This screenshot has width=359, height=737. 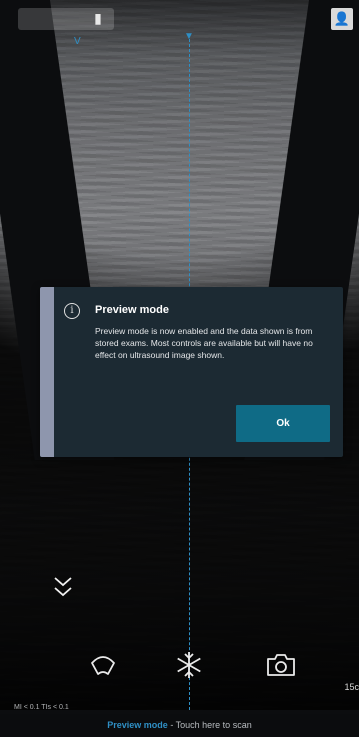 I want to click on snowflake-icon, so click(x=189, y=665).